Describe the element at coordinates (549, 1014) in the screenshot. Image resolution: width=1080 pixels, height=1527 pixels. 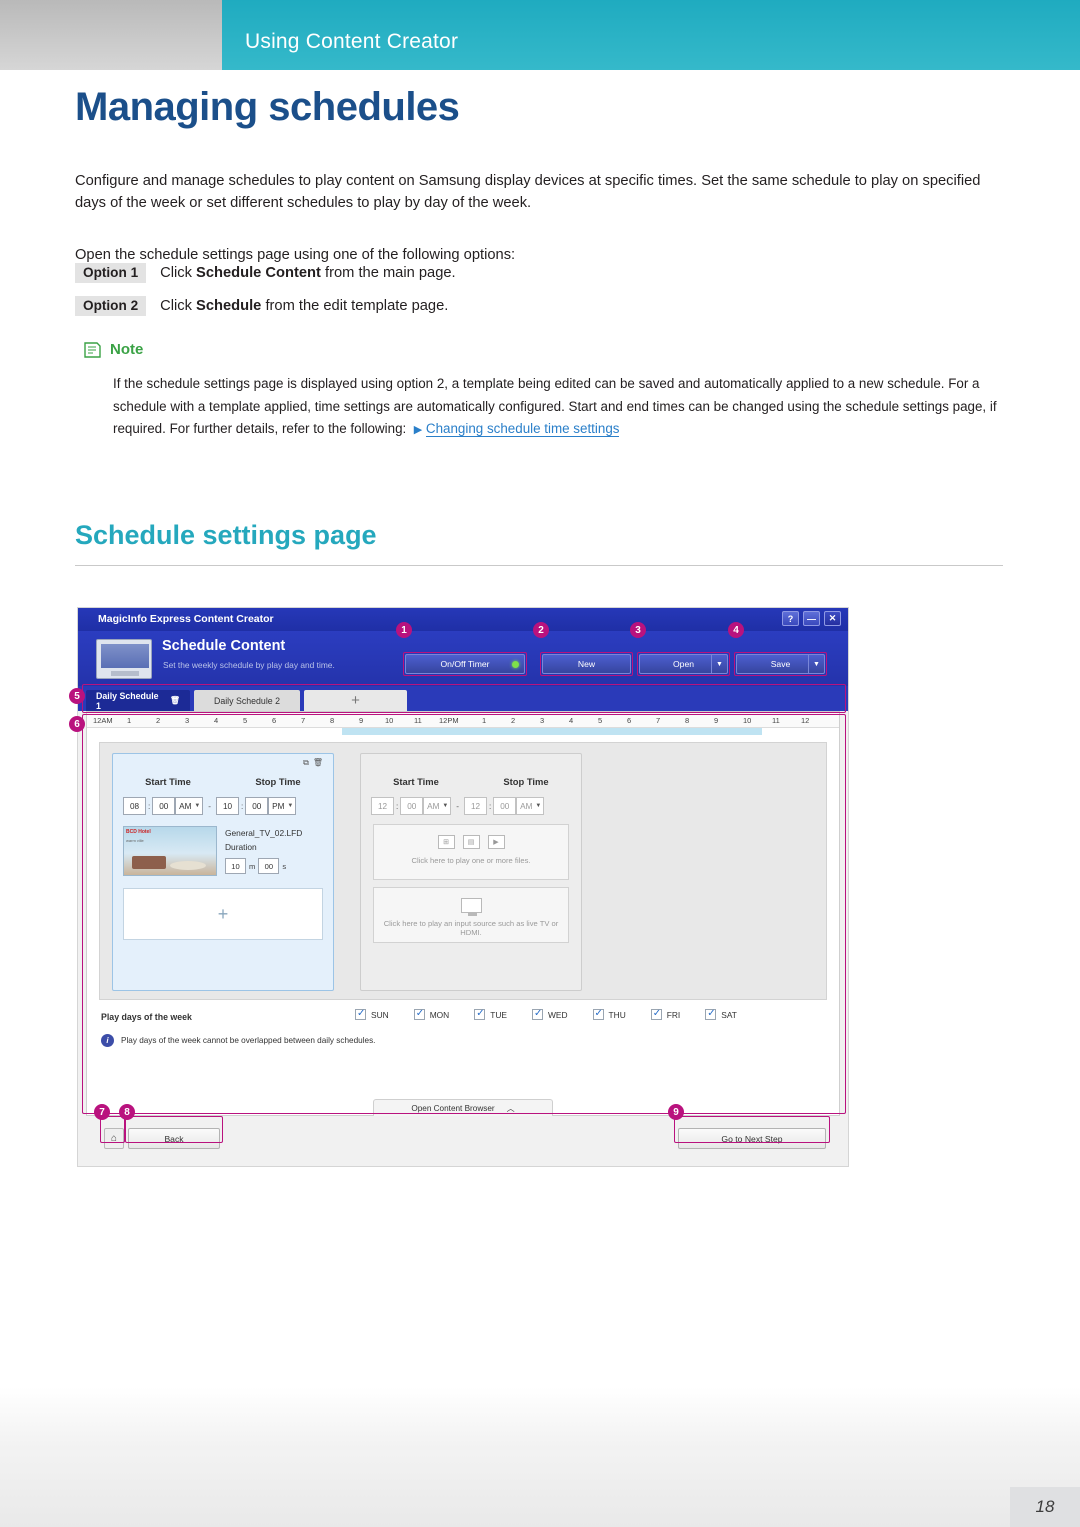
I see `day-checkbox-wed: WED` at that location.